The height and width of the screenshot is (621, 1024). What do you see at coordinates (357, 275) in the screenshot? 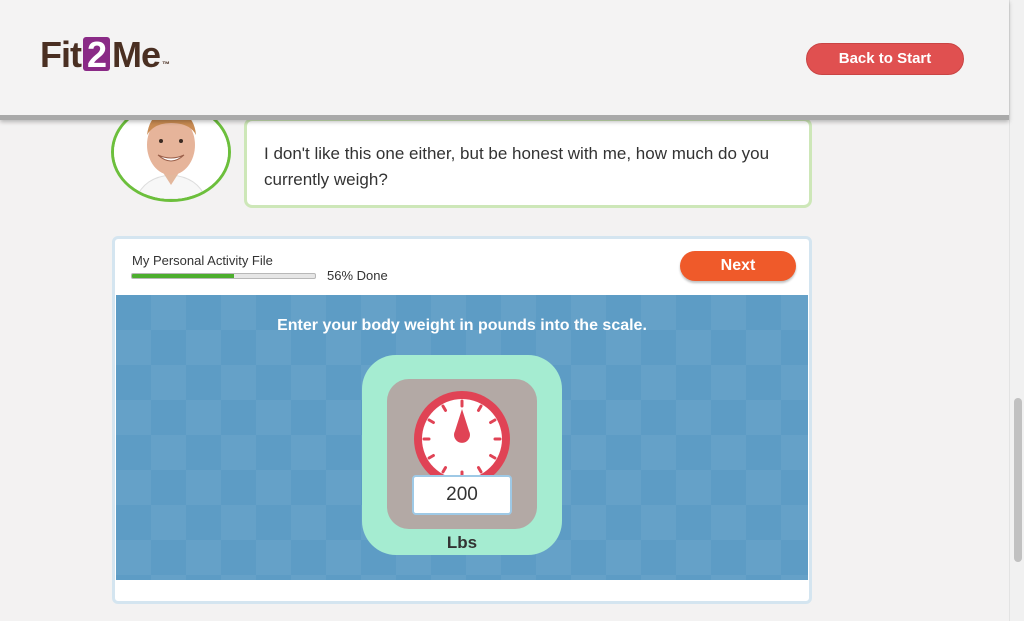
I see `progress-label: 56% Done` at bounding box center [357, 275].